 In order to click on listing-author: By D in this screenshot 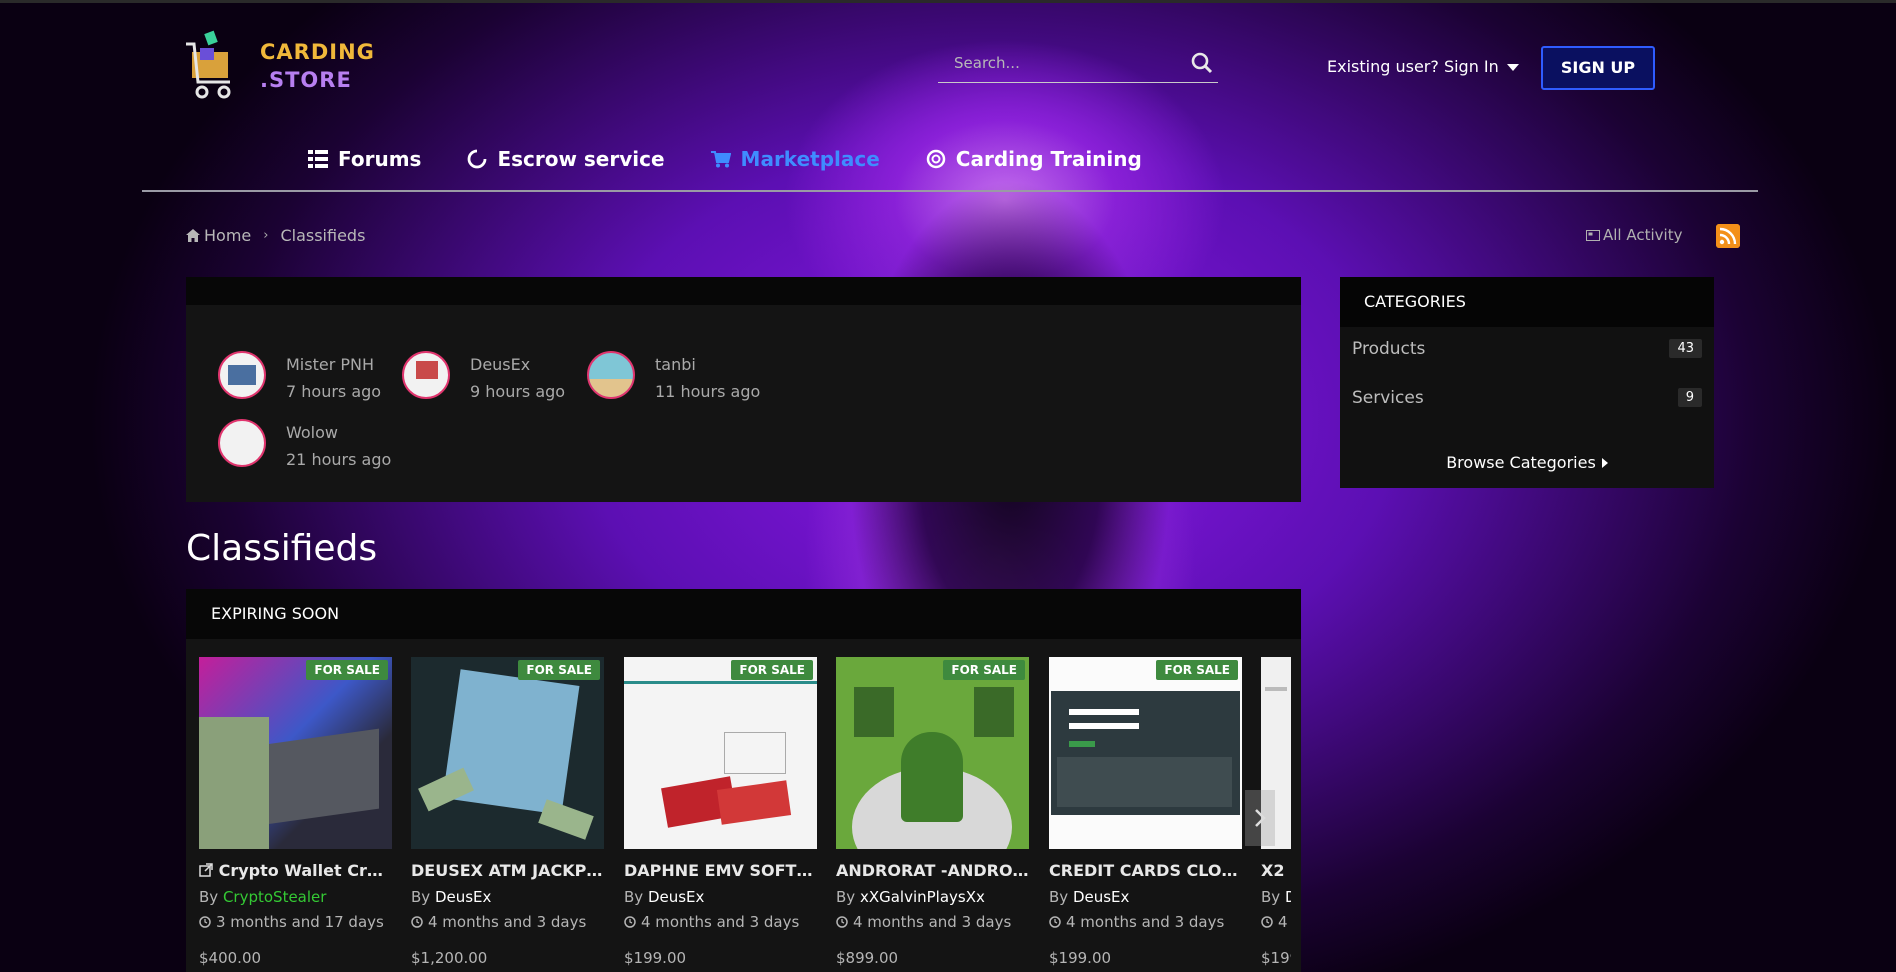, I will do `click(1276, 897)`.